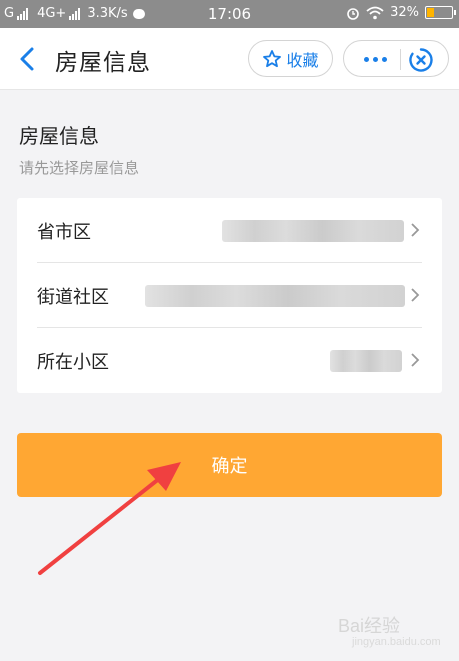 The width and height of the screenshot is (459, 661). What do you see at coordinates (229, 14) in the screenshot?
I see `status-bar: G 4G+ 3.3K/s 17:06 32%` at bounding box center [229, 14].